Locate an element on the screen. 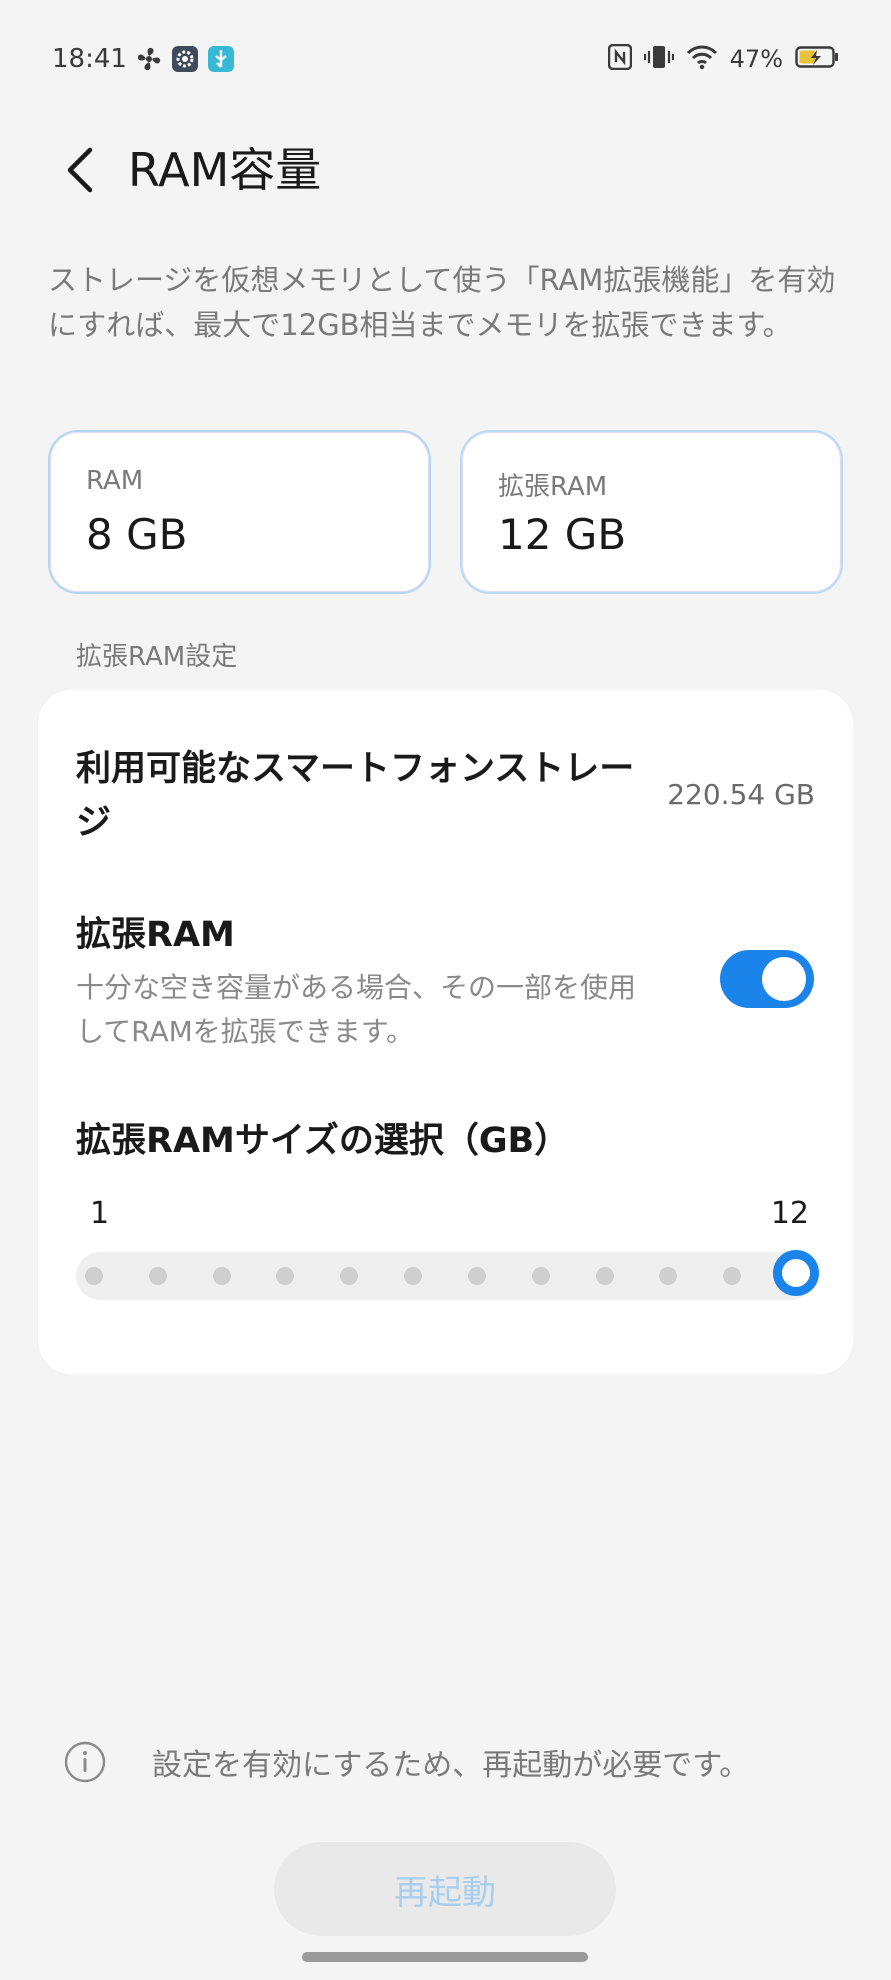 The height and width of the screenshot is (1980, 891). extended-ram-label: 拡張RAM is located at coordinates (553, 487).